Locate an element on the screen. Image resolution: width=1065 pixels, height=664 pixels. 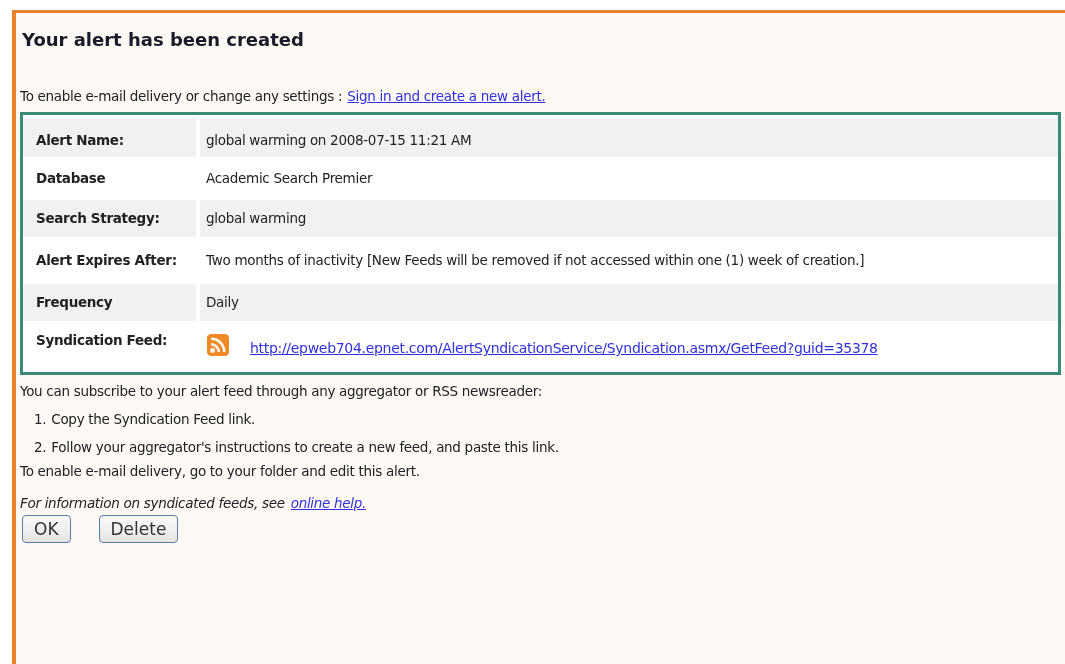
step-number: 1. is located at coordinates (40, 419).